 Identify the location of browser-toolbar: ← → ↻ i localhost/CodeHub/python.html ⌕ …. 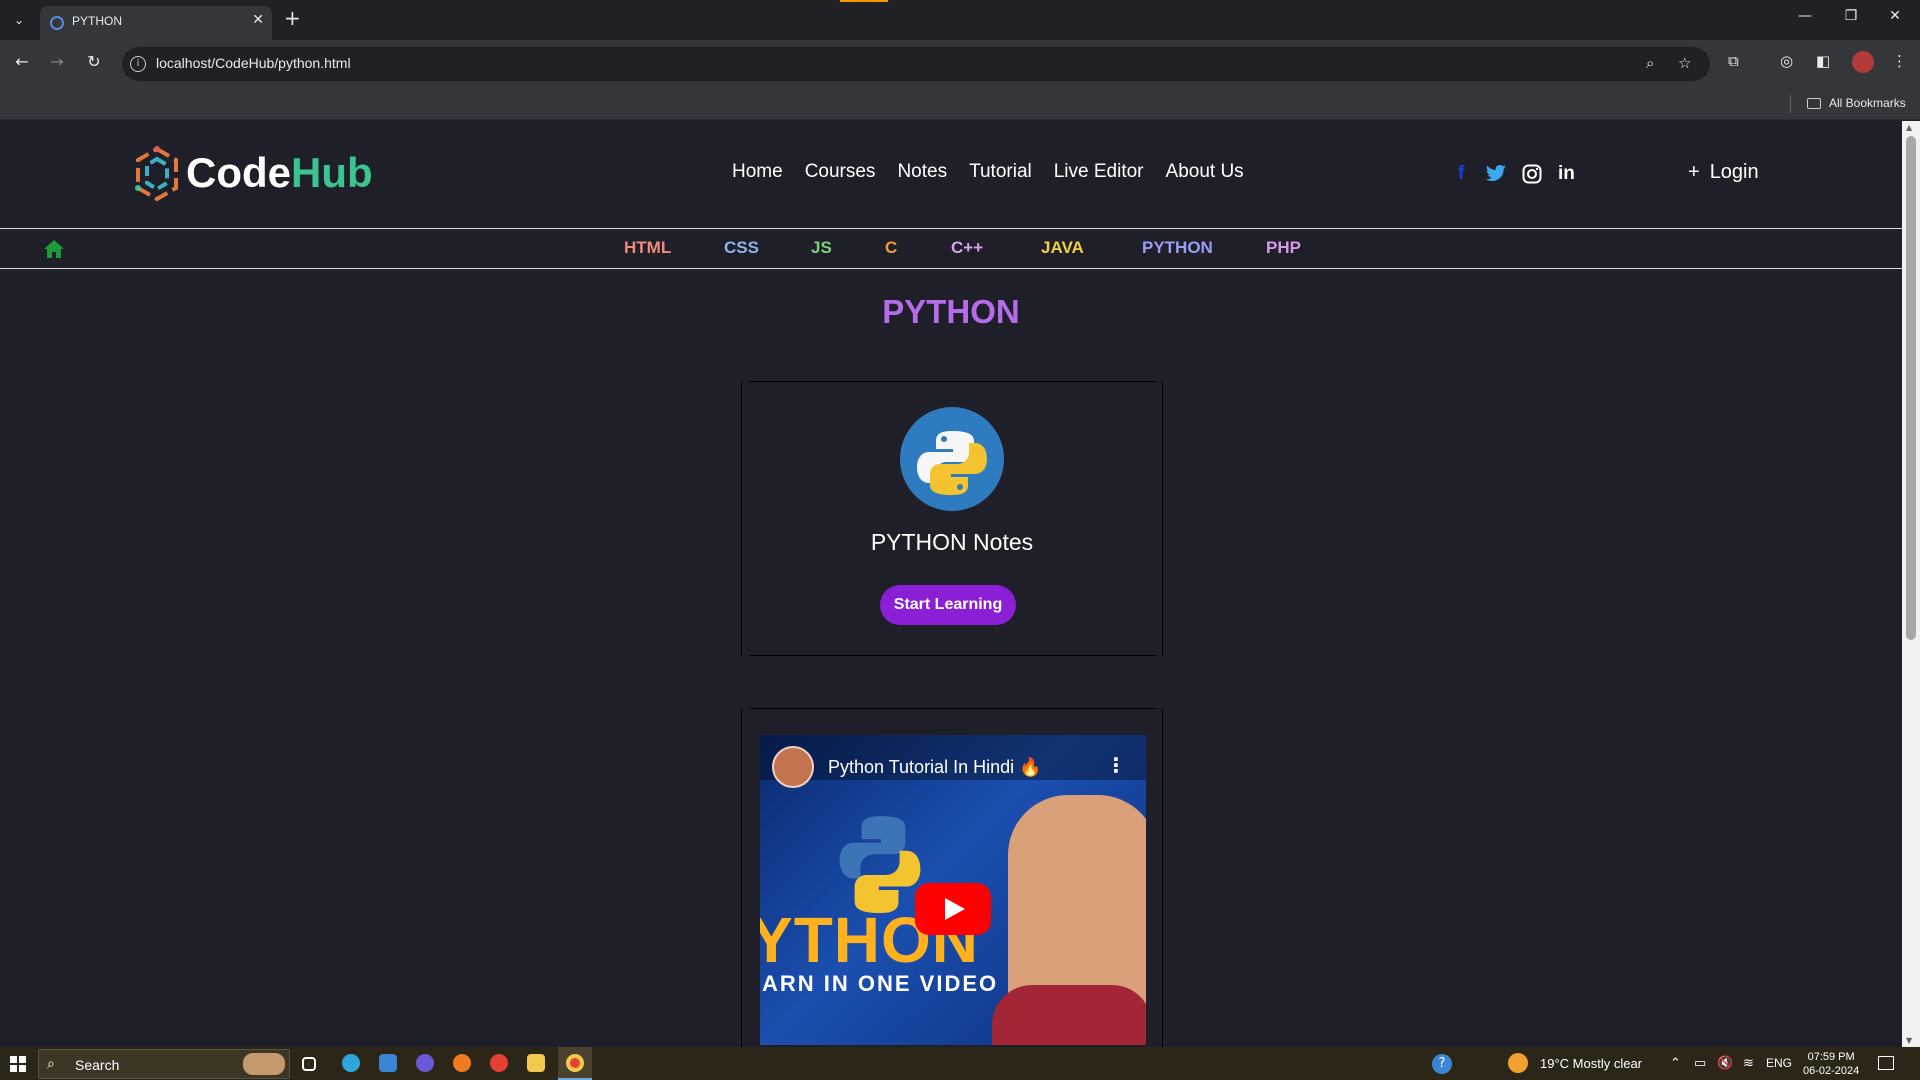
(960, 63).